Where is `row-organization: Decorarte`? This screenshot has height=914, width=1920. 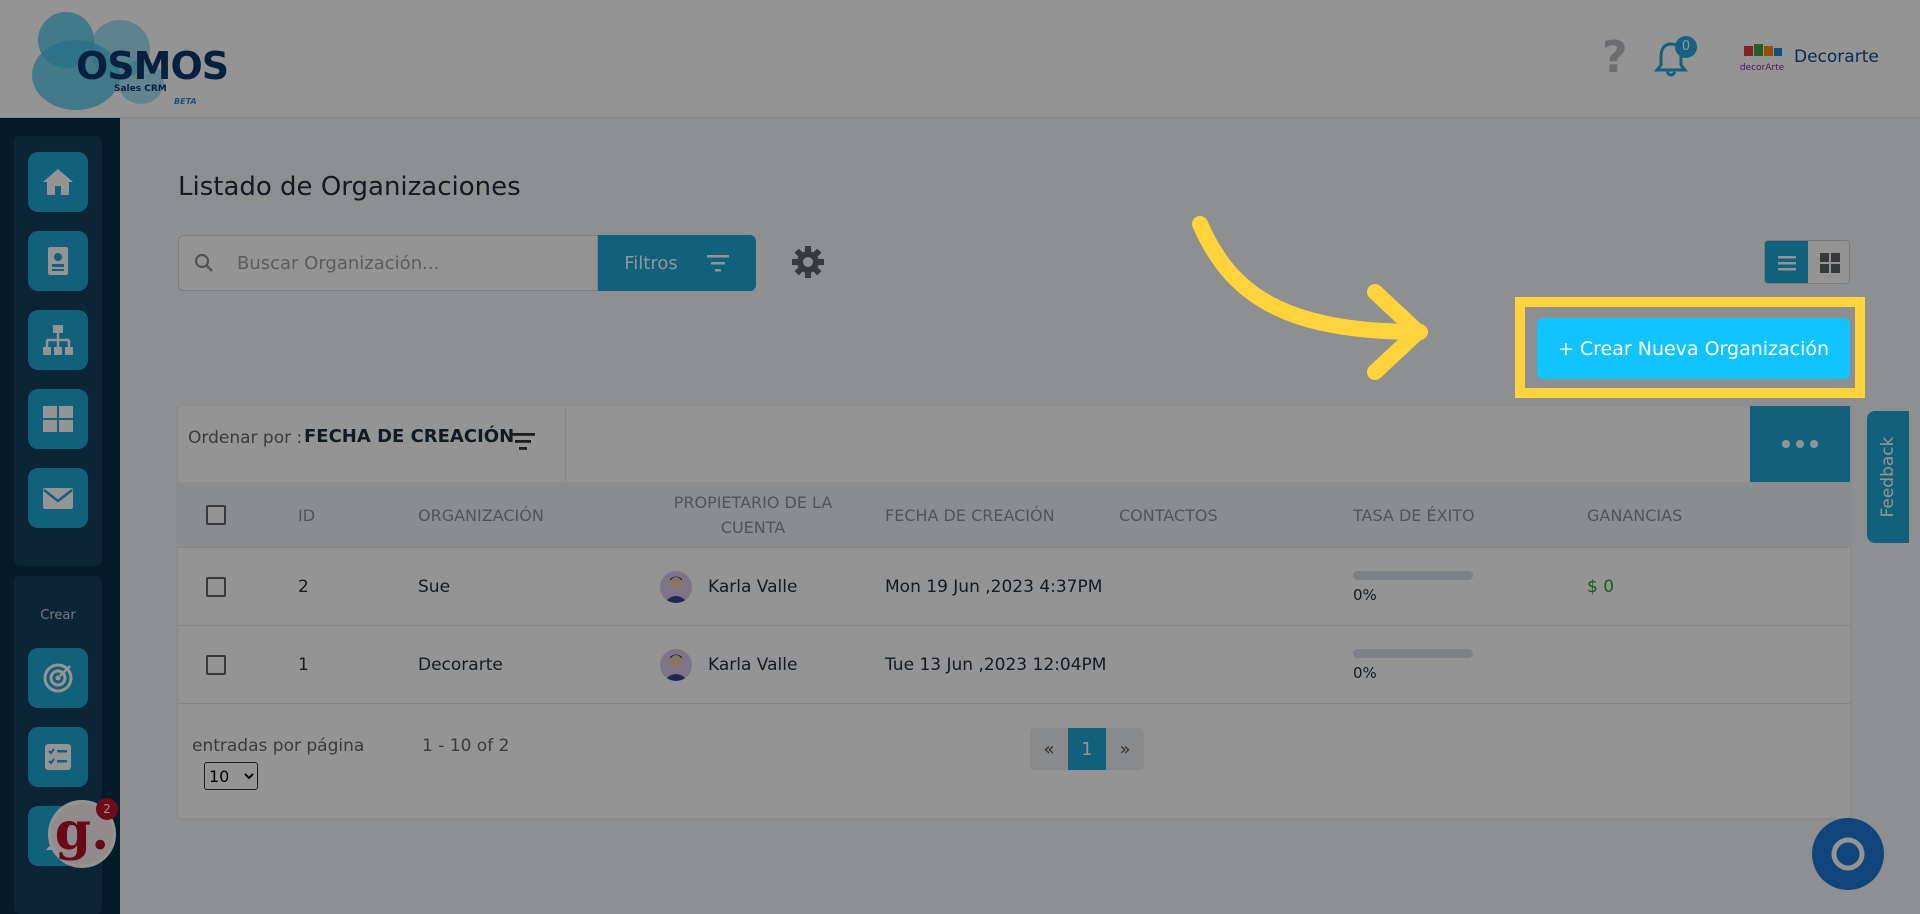 row-organization: Decorarte is located at coordinates (460, 665).